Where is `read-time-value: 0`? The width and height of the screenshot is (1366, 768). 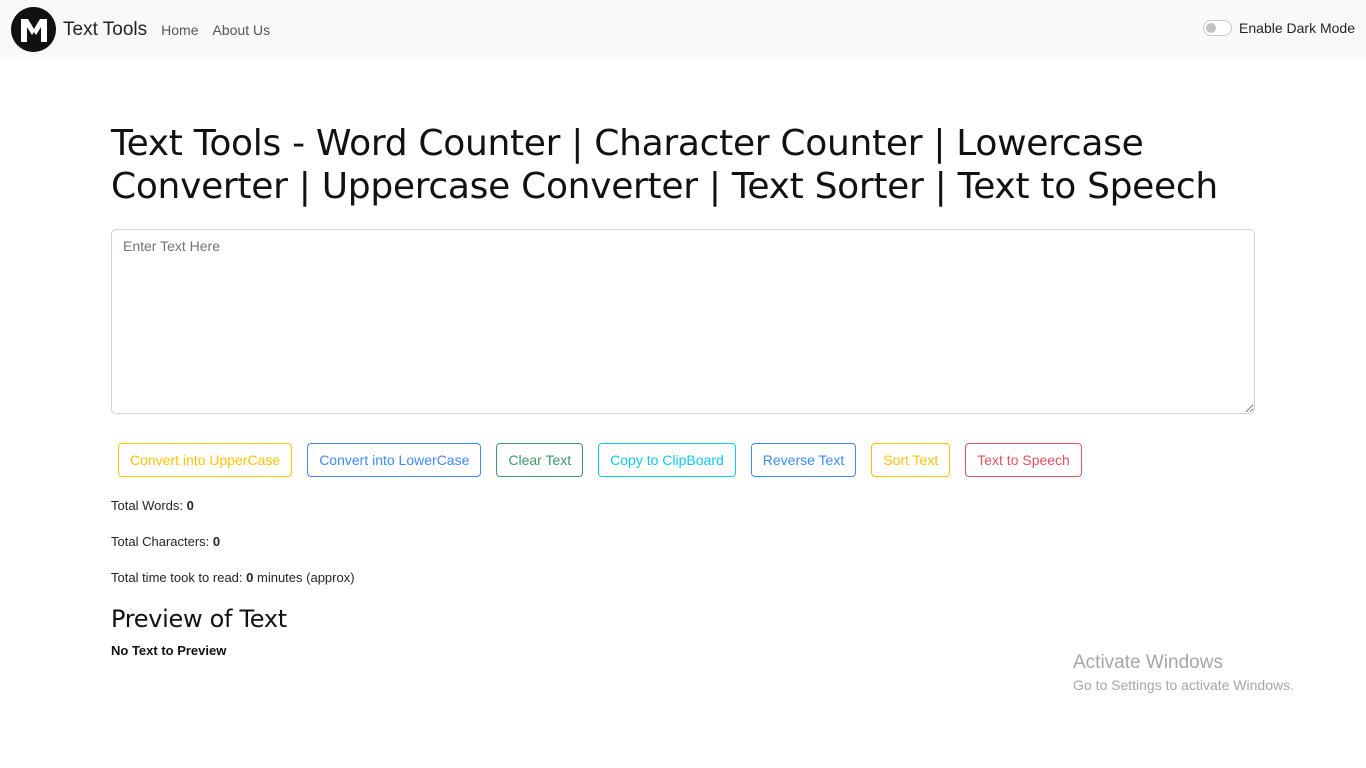
read-time-value: 0 is located at coordinates (250, 577).